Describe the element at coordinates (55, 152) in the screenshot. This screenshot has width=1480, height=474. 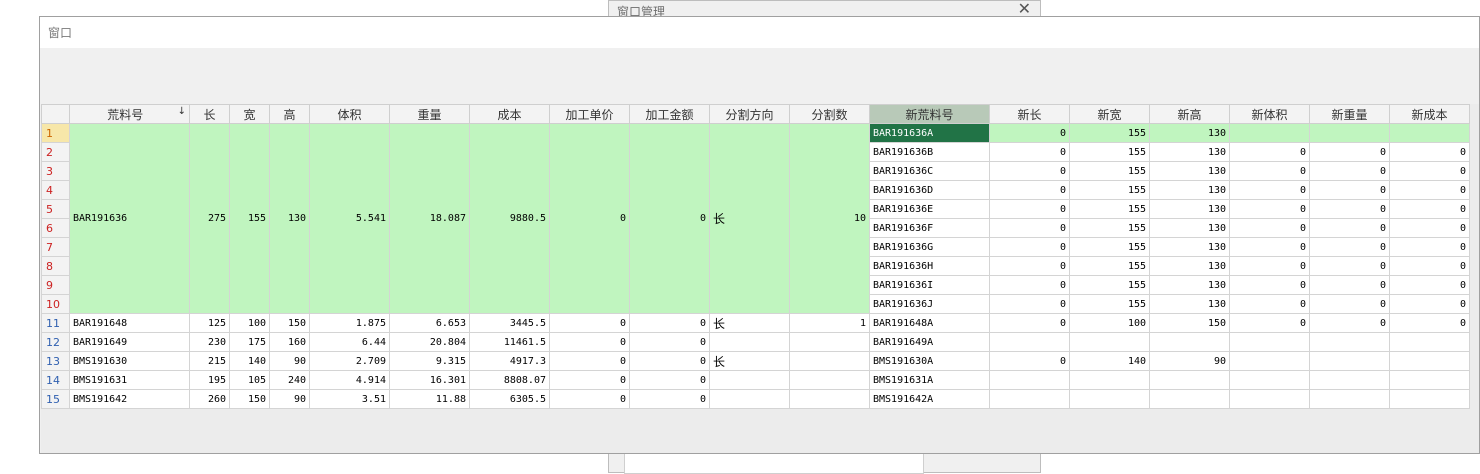
I see `row-number: 2` at that location.